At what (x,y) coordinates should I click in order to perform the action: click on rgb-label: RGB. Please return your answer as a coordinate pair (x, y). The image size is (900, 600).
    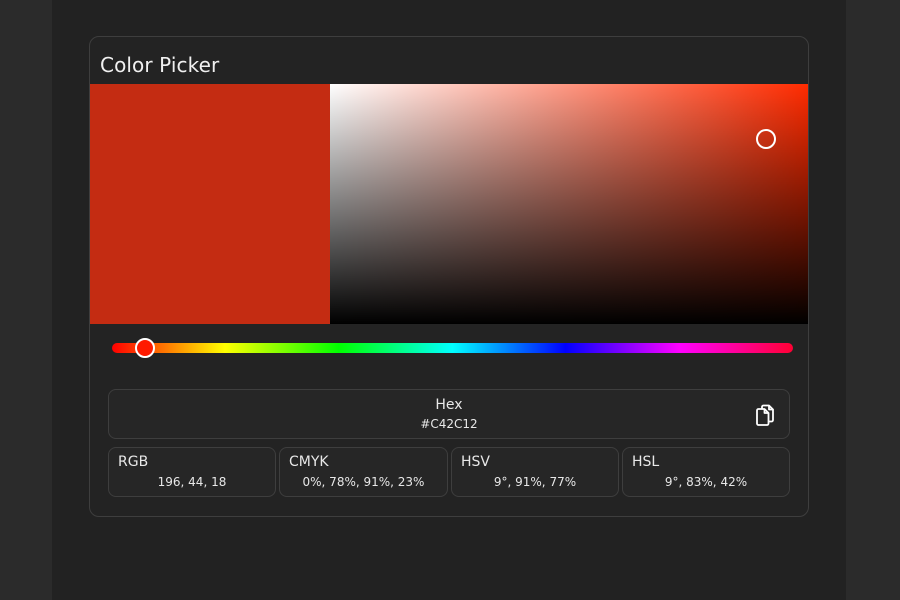
    Looking at the image, I should click on (133, 462).